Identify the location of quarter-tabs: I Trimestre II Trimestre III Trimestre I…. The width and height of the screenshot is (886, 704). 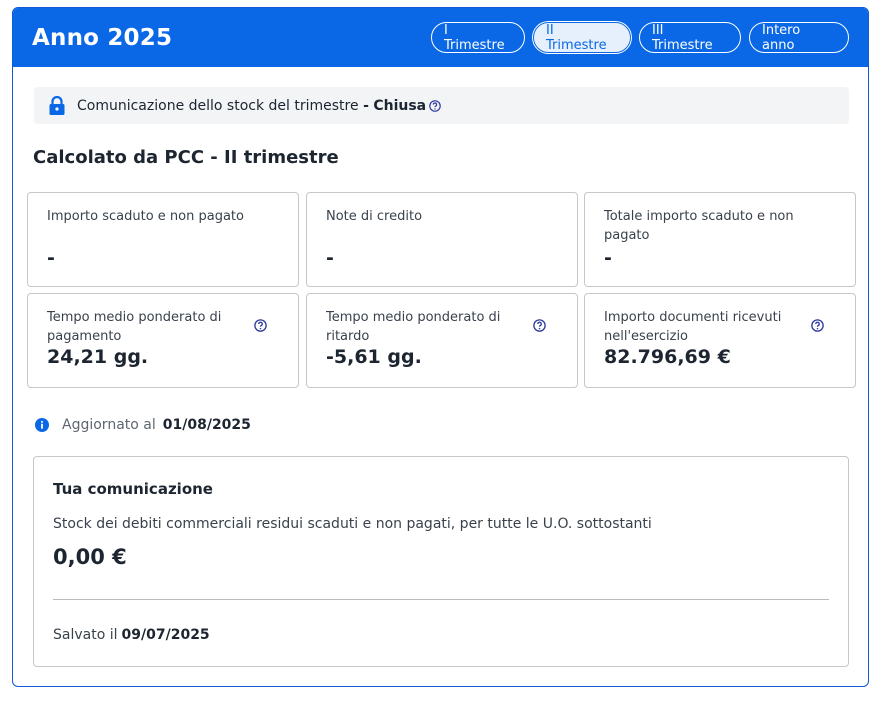
(640, 37).